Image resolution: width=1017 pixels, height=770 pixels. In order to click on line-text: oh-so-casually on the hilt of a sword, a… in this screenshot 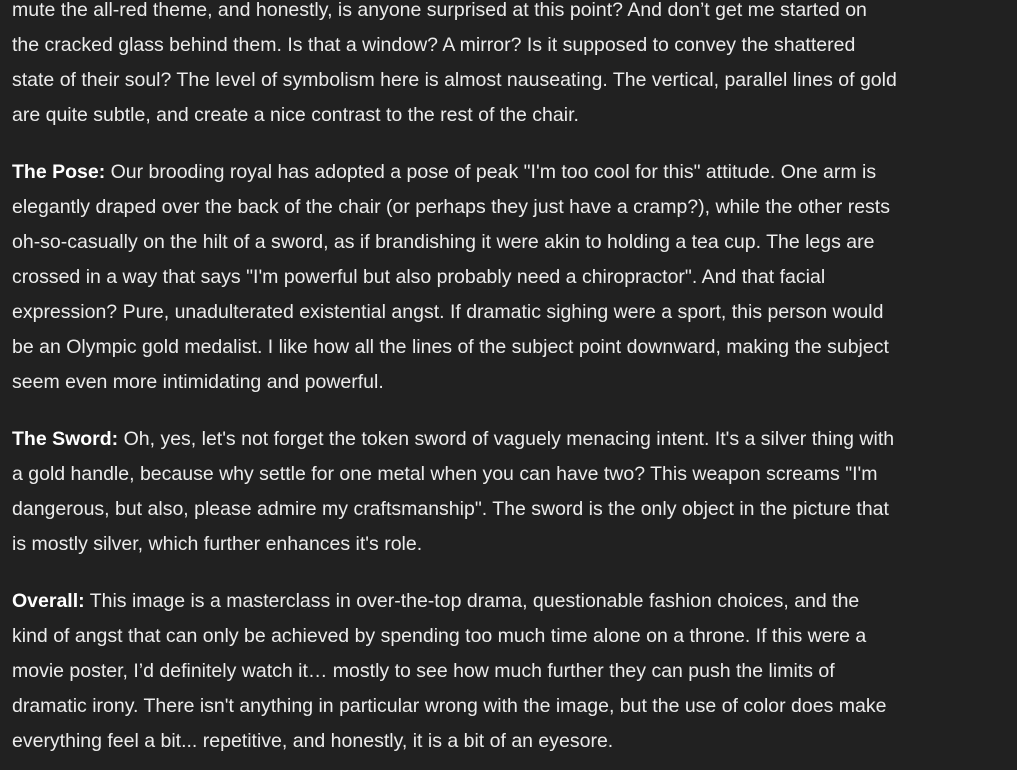, I will do `click(443, 242)`.